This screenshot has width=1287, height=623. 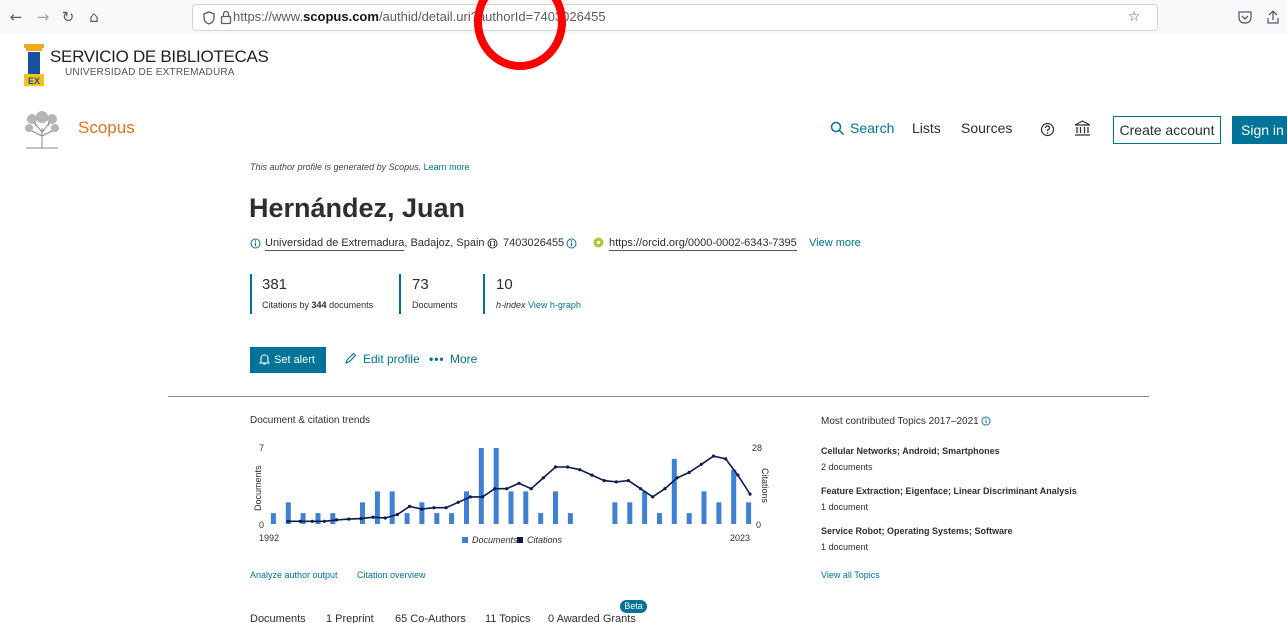 What do you see at coordinates (391, 575) in the screenshot?
I see `citation-overview-link: Citation overview` at bounding box center [391, 575].